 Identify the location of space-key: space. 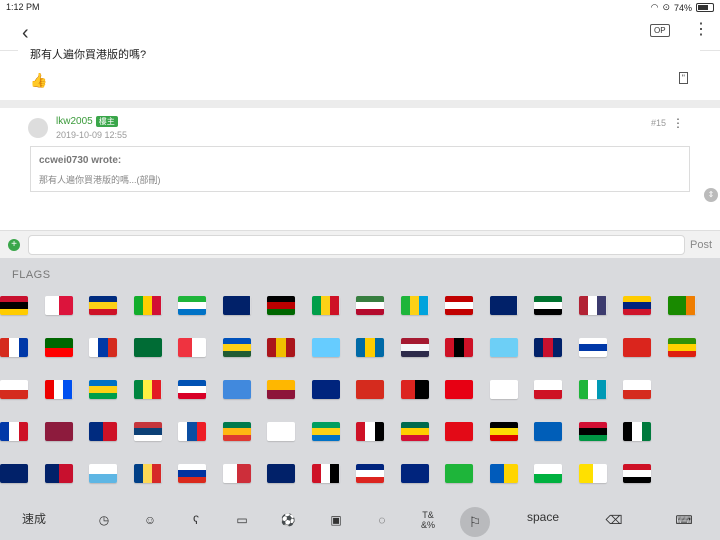
(543, 517).